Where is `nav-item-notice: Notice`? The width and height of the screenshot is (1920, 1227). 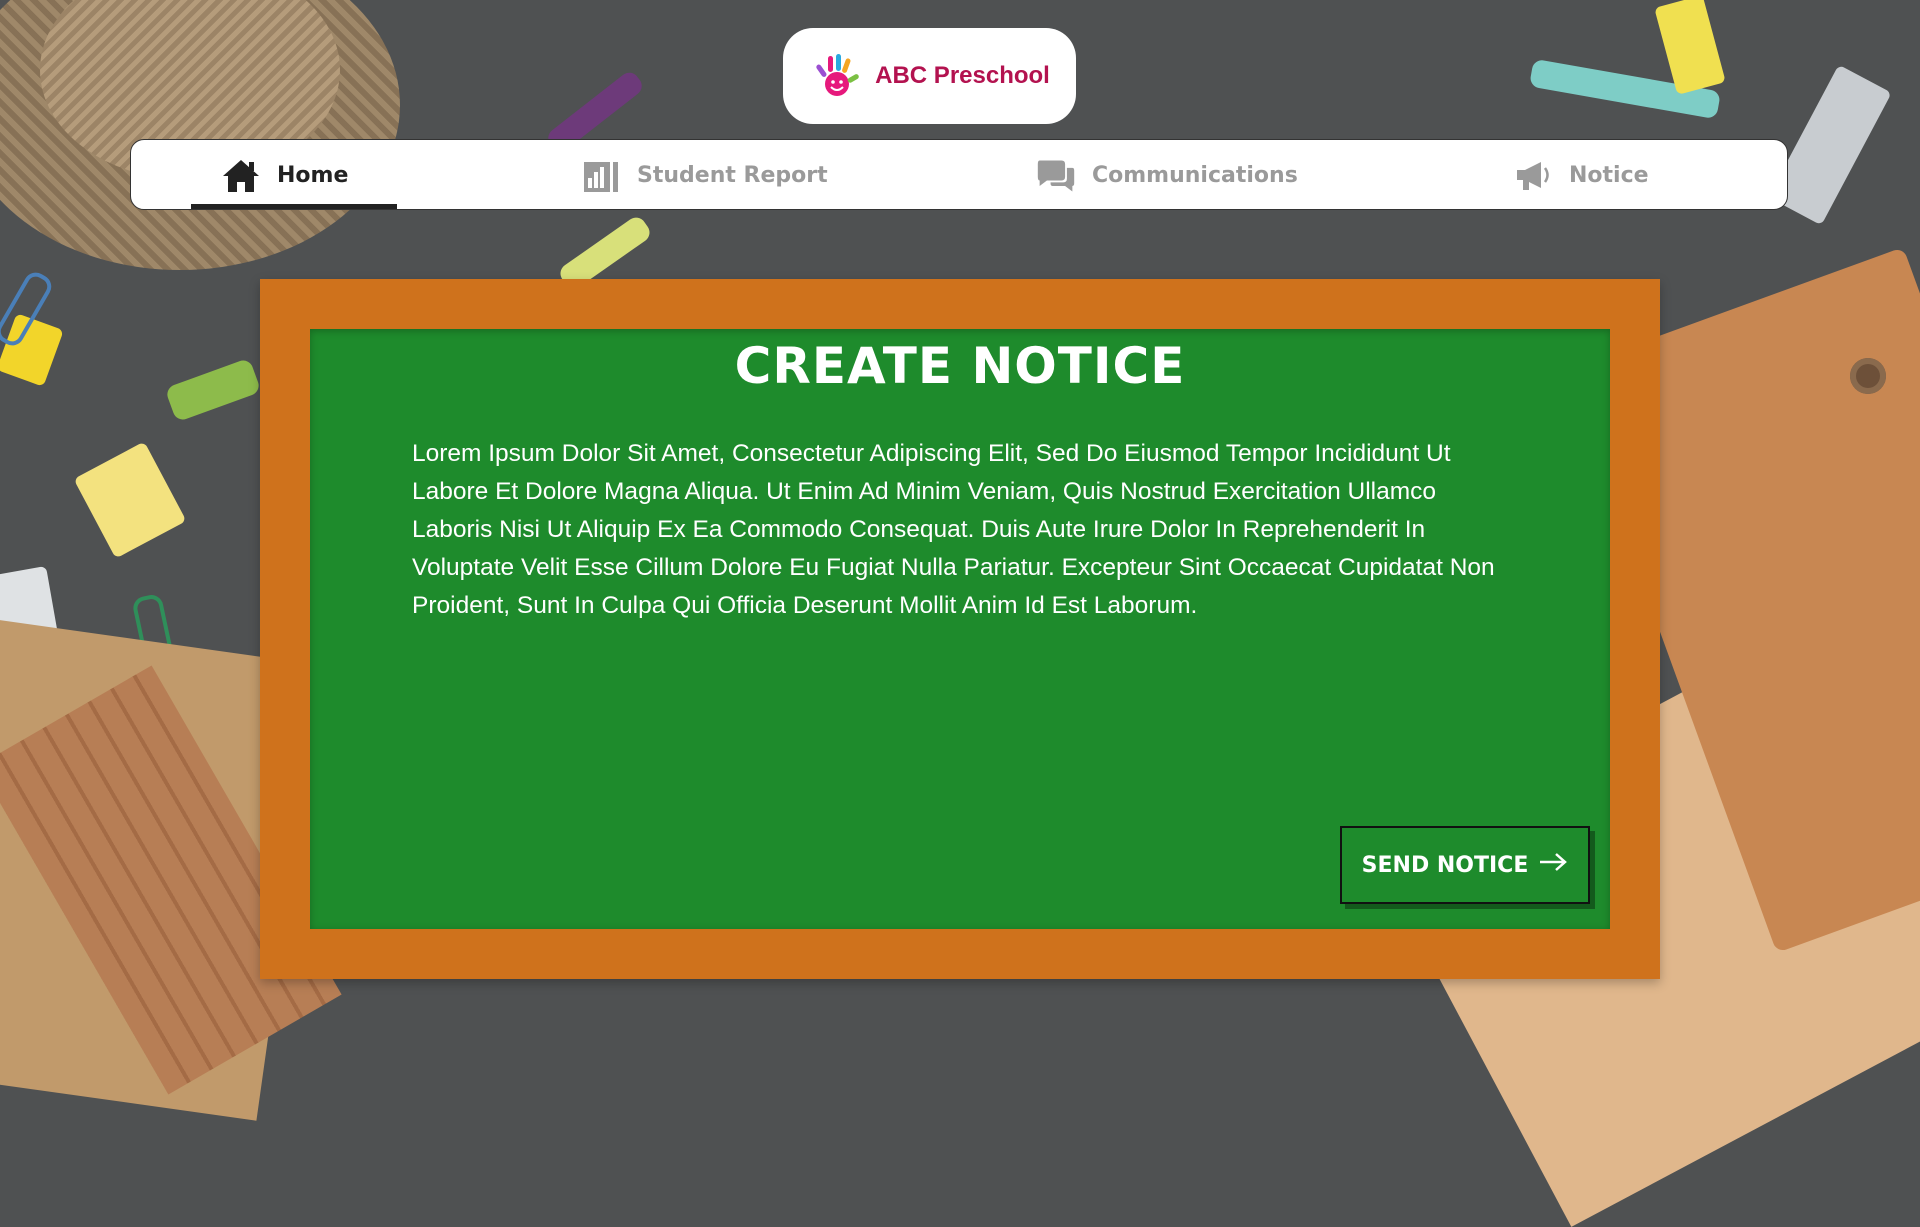 nav-item-notice: Notice is located at coordinates (1581, 175).